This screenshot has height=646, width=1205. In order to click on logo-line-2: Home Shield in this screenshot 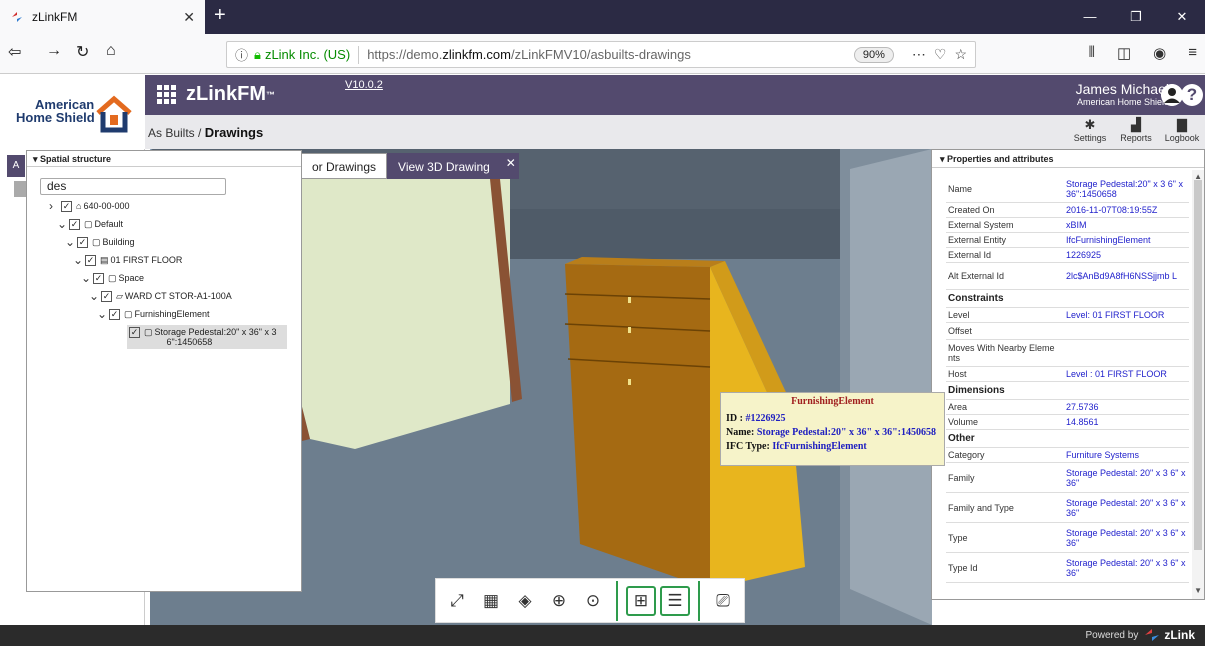, I will do `click(55, 117)`.